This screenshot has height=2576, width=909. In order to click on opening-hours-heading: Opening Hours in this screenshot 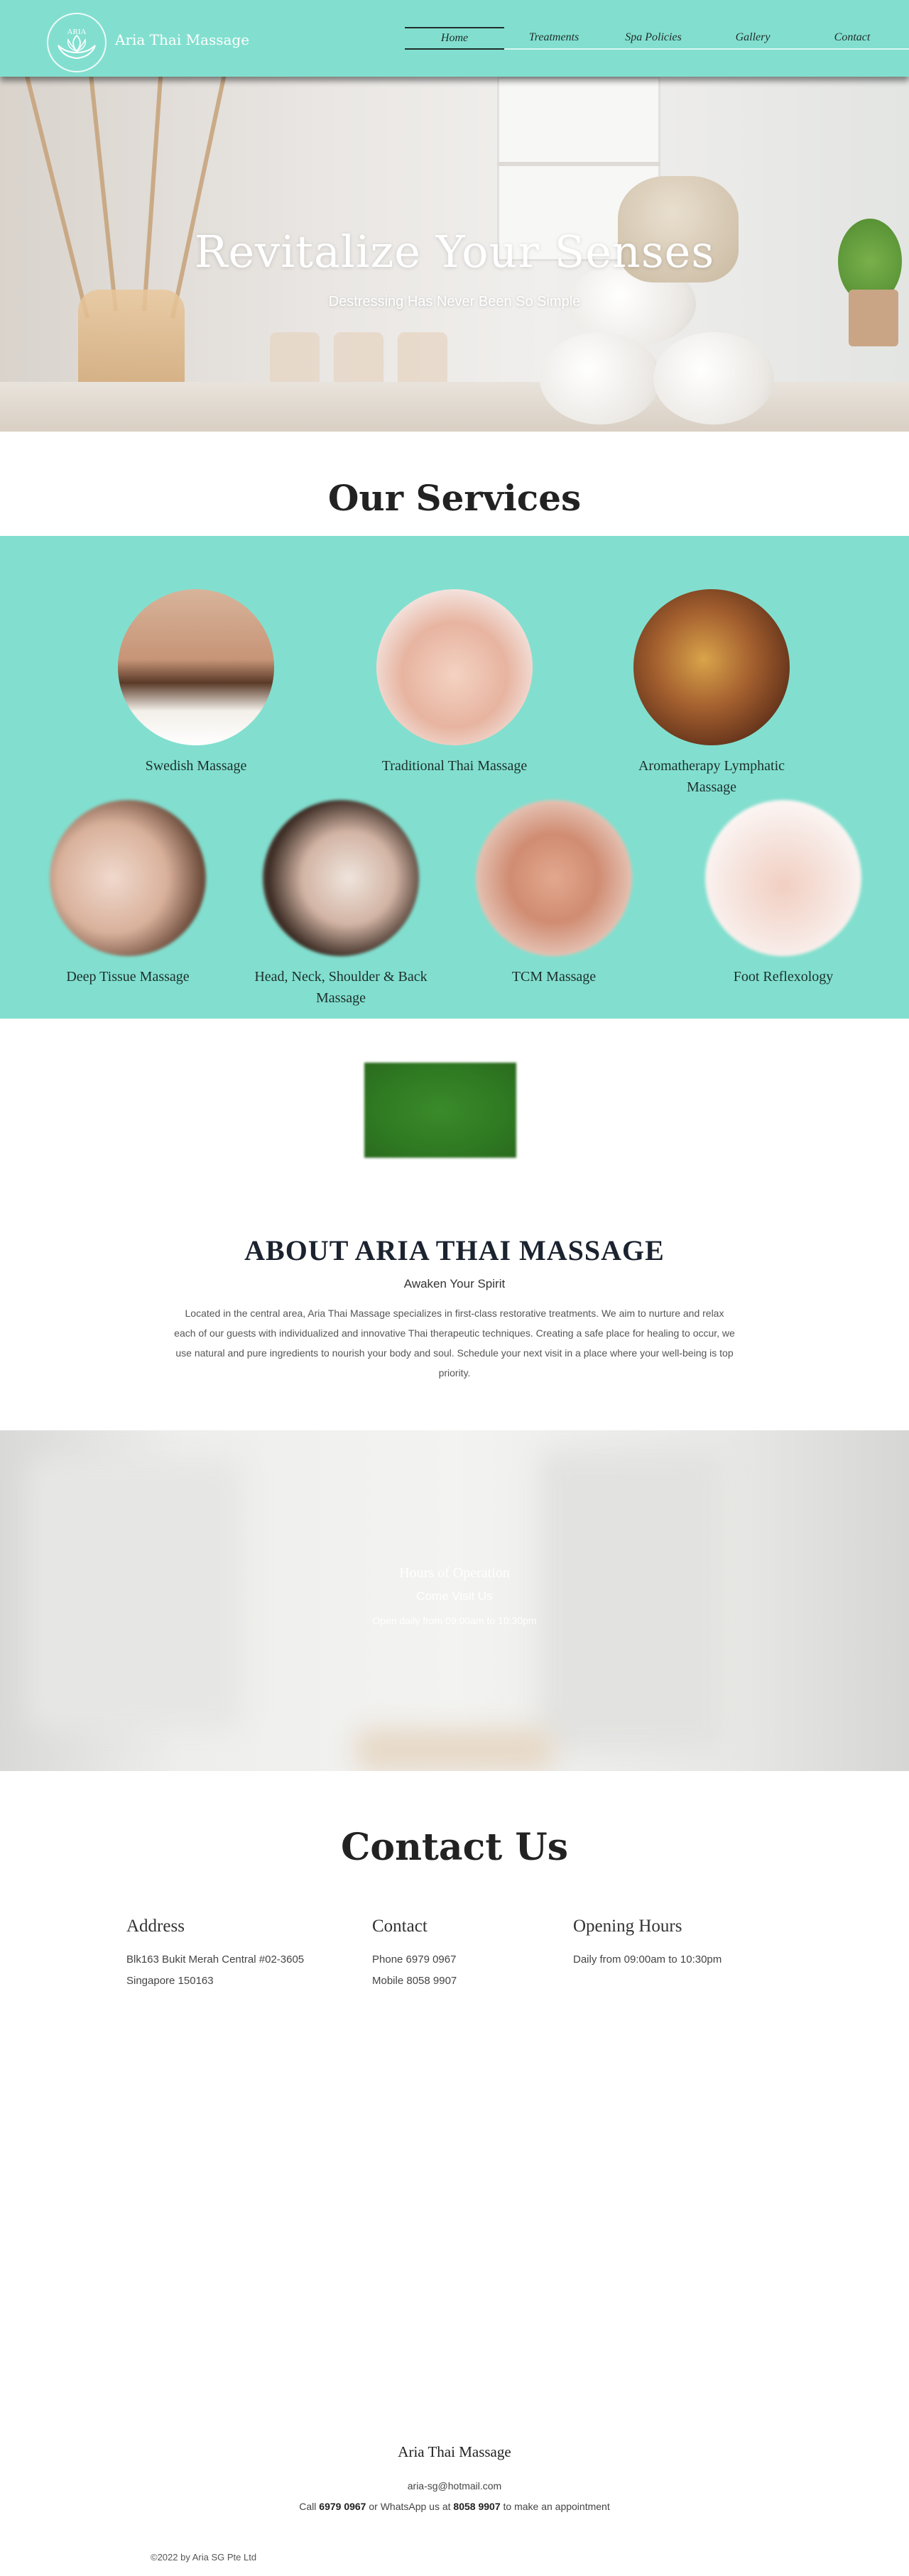, I will do `click(628, 1927)`.